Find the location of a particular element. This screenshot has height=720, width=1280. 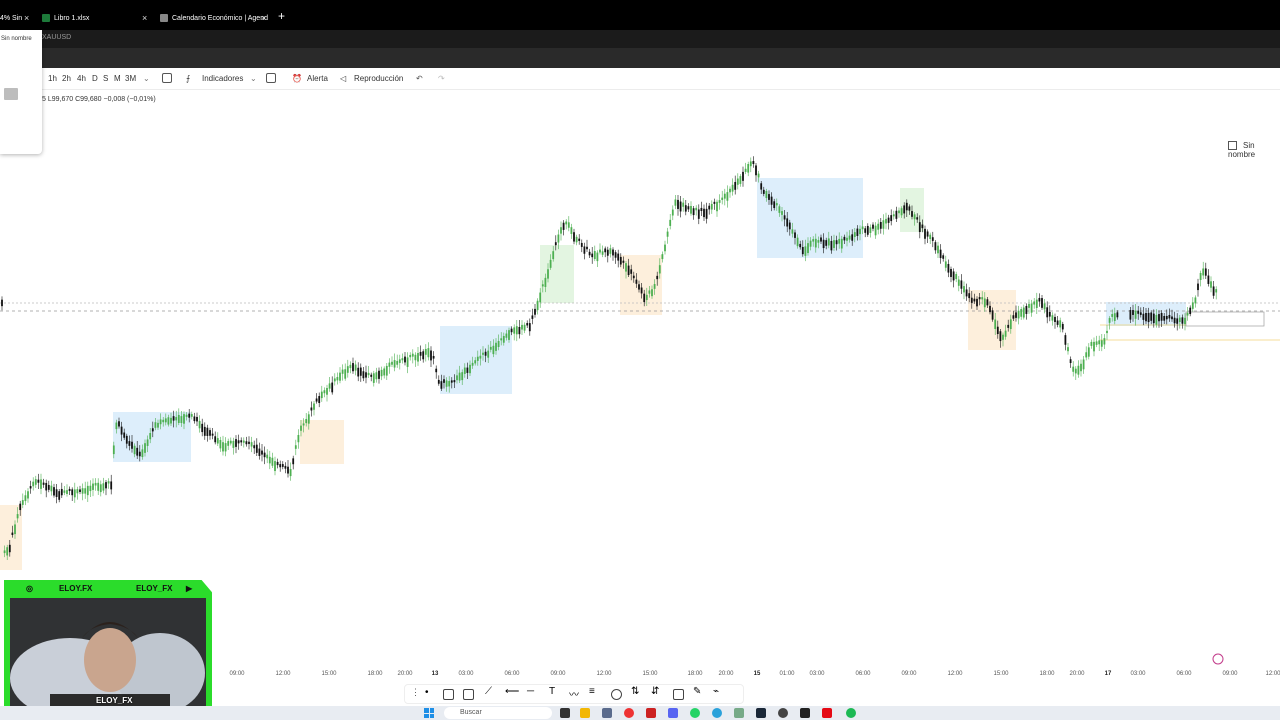

crop-icon is located at coordinates (468, 694).